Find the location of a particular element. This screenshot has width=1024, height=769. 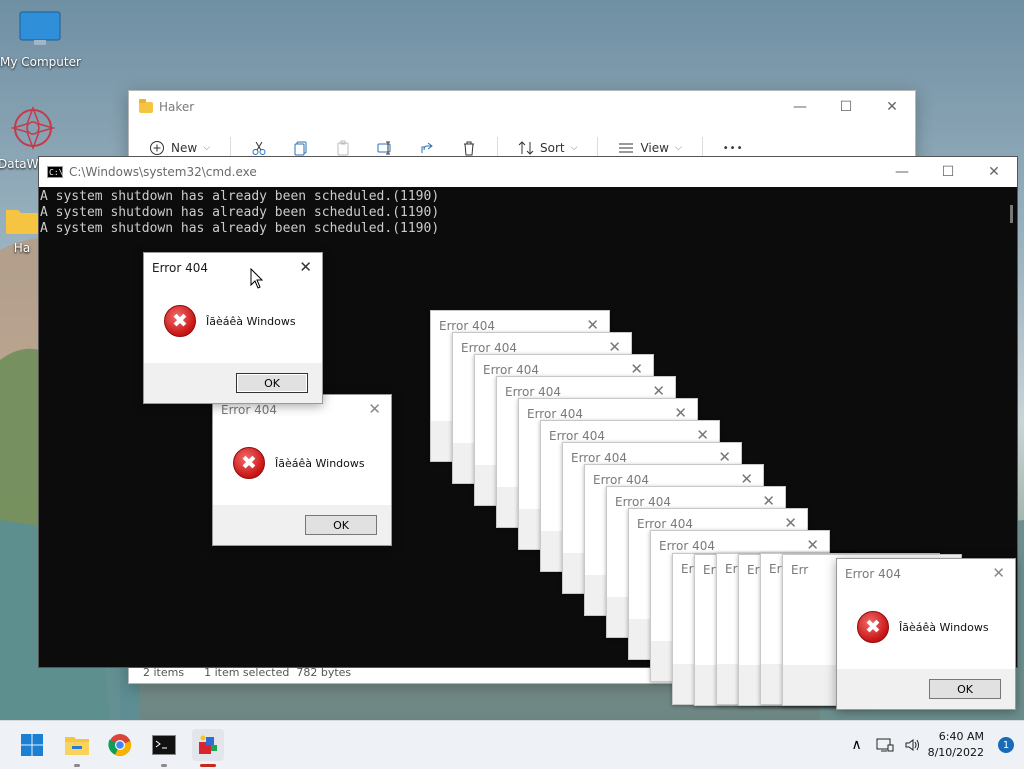

error-dialog-active: Error 404 ✕ ✖ Îãèáêà Windows OK is located at coordinates (233, 328).